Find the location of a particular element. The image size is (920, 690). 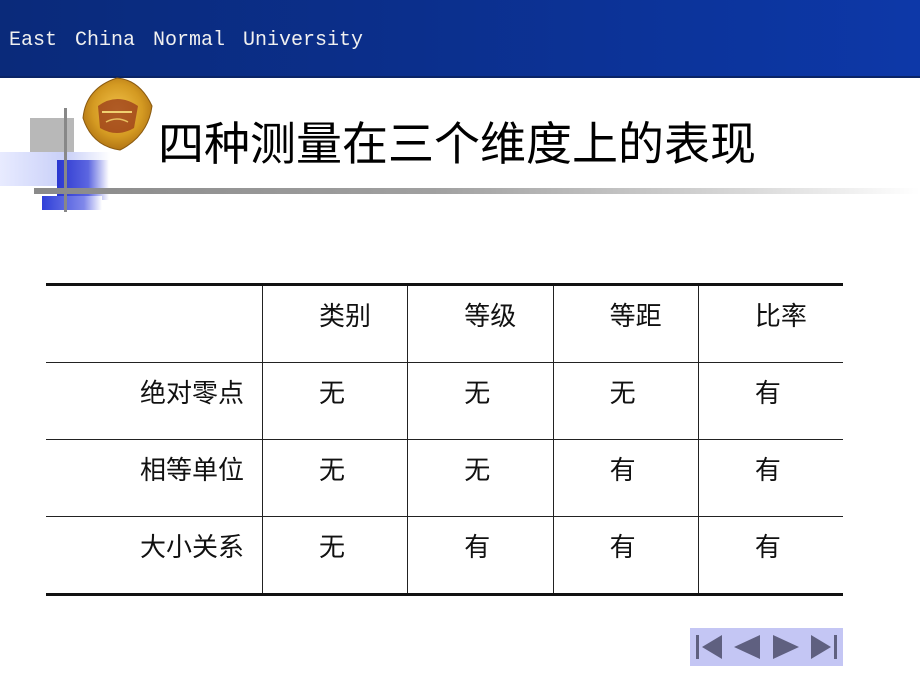

table-row: 相等单位 无 无 有 有 is located at coordinates (444, 478).